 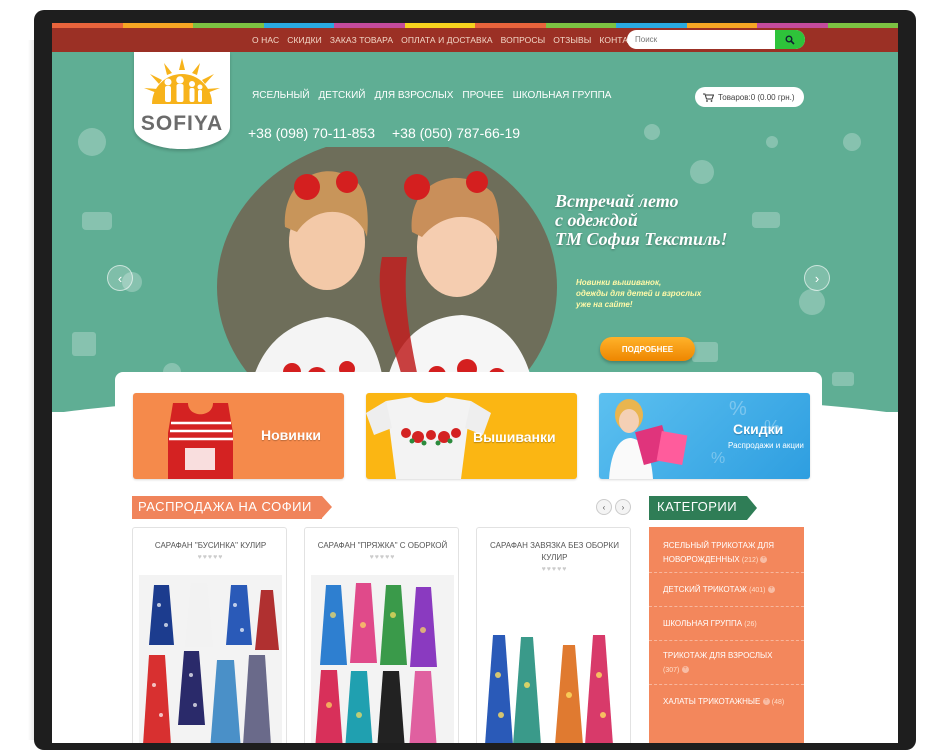 I want to click on banner-embroidery-label: Вышиванки, so click(x=514, y=437).